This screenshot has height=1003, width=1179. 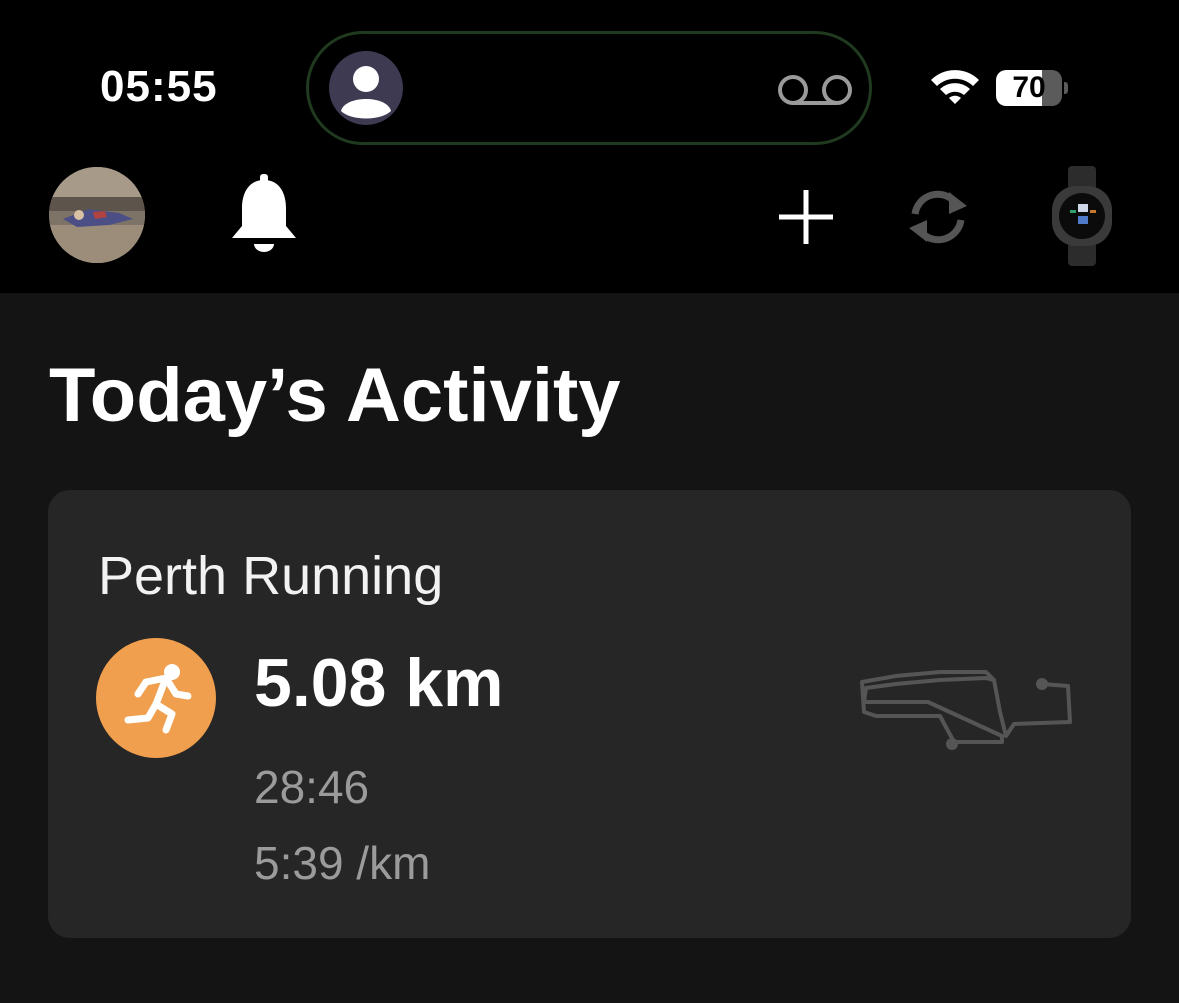 I want to click on activity-distance: 5.08 km, so click(x=379, y=683).